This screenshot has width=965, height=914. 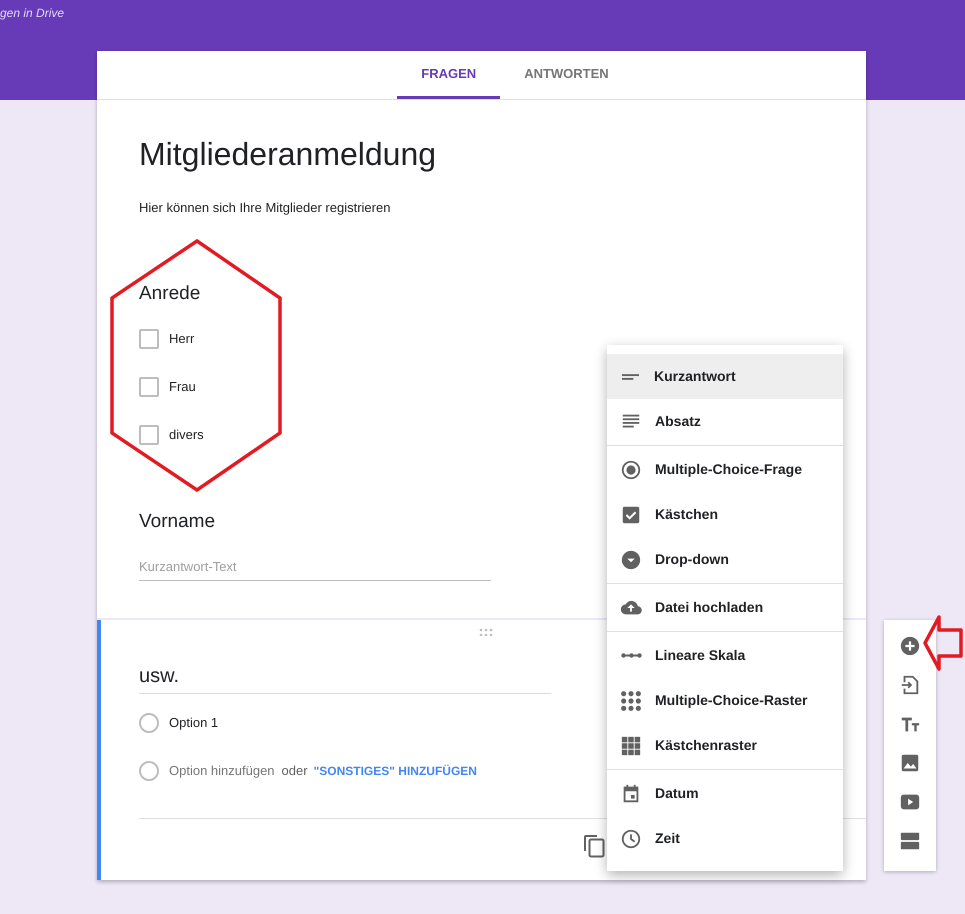 I want to click on add-icon, so click(x=910, y=646).